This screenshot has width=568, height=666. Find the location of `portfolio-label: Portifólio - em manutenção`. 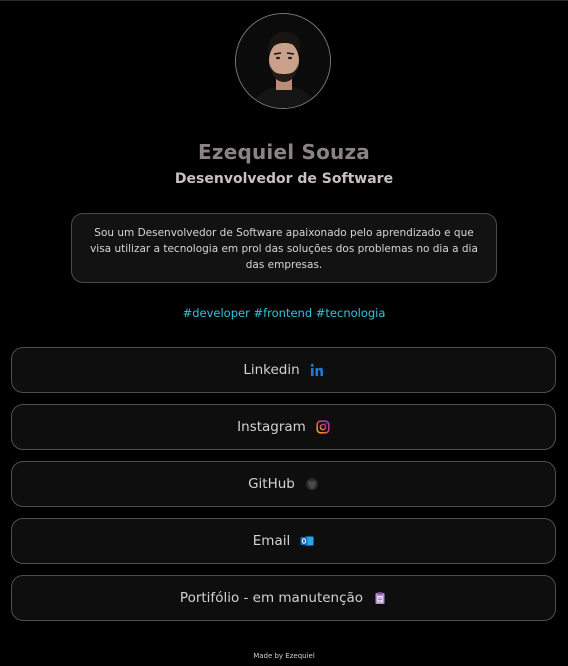

portfolio-label: Portifólio - em manutenção is located at coordinates (271, 598).